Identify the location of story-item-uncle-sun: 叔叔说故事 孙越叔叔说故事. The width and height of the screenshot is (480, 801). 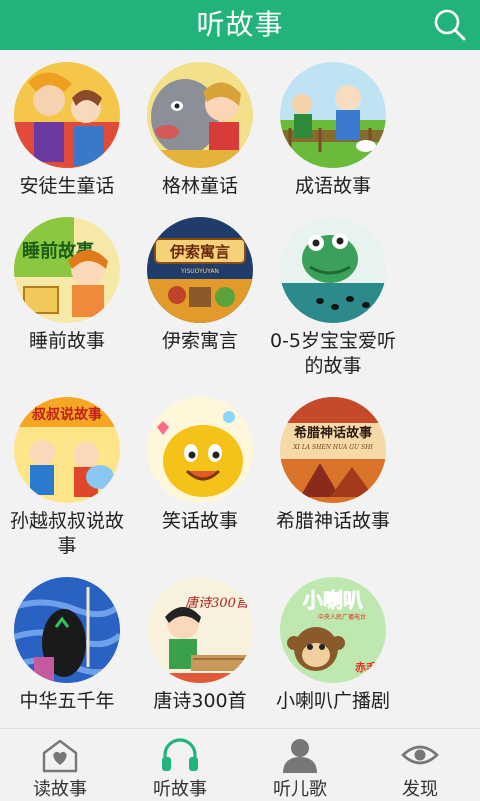
(67, 478).